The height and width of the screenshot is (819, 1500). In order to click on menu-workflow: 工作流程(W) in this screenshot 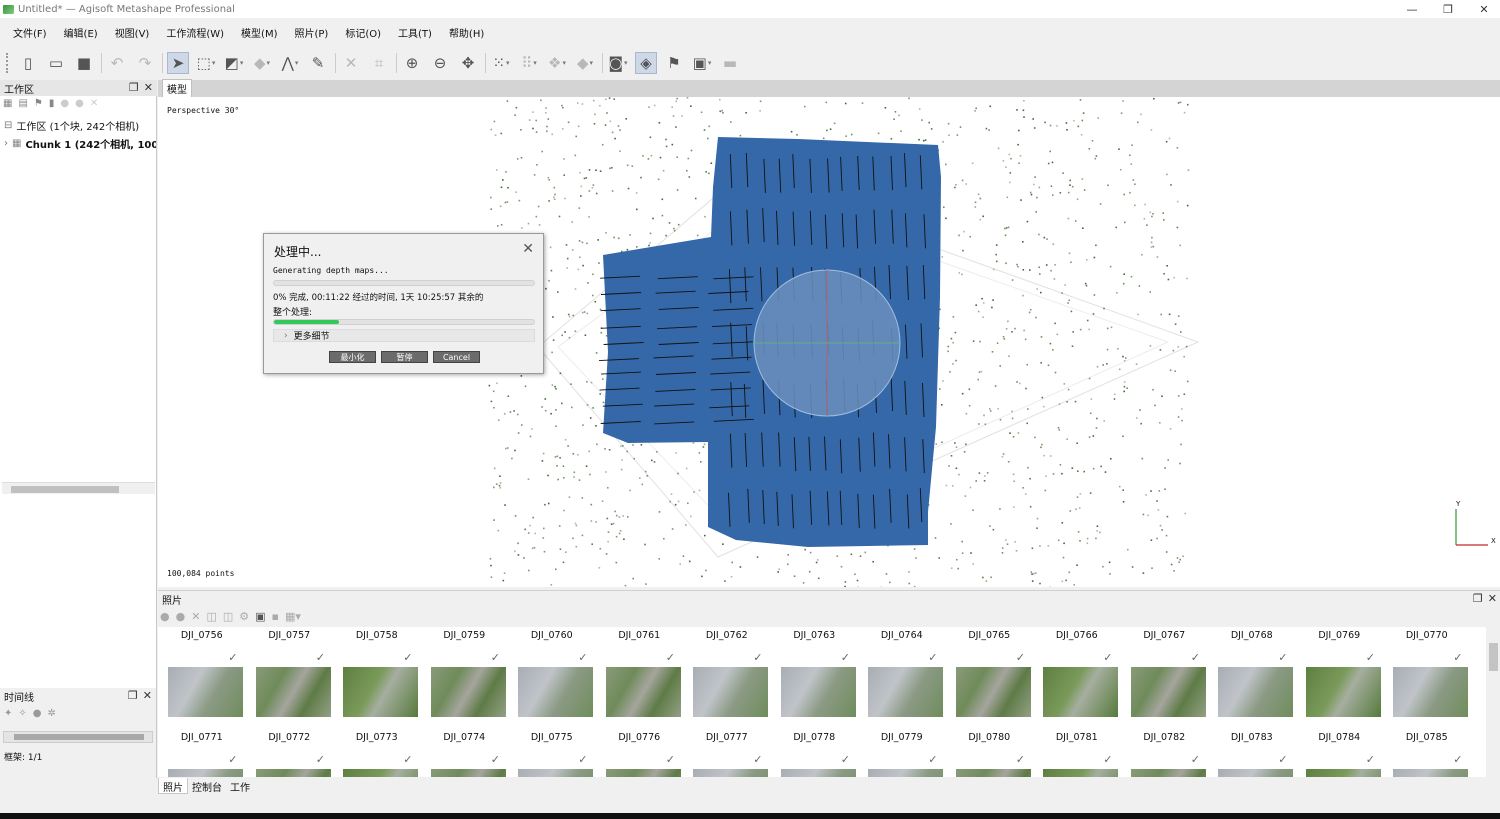, I will do `click(195, 32)`.